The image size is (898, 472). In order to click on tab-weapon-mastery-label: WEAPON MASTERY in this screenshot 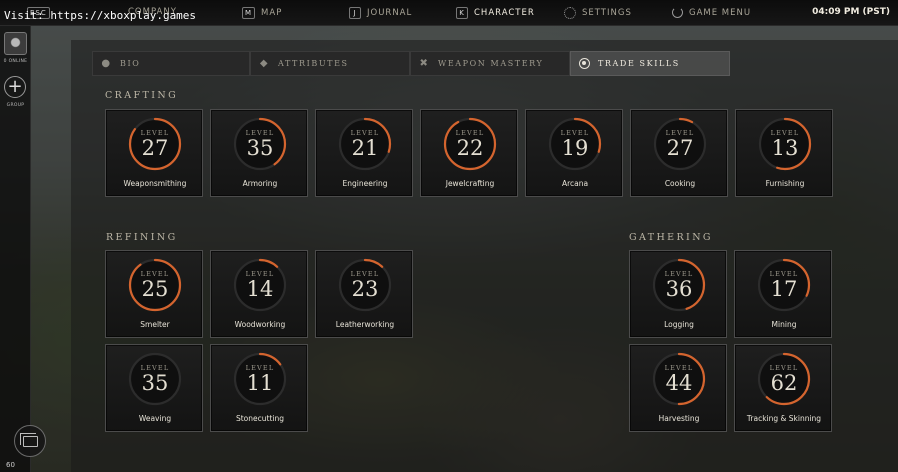, I will do `click(491, 63)`.